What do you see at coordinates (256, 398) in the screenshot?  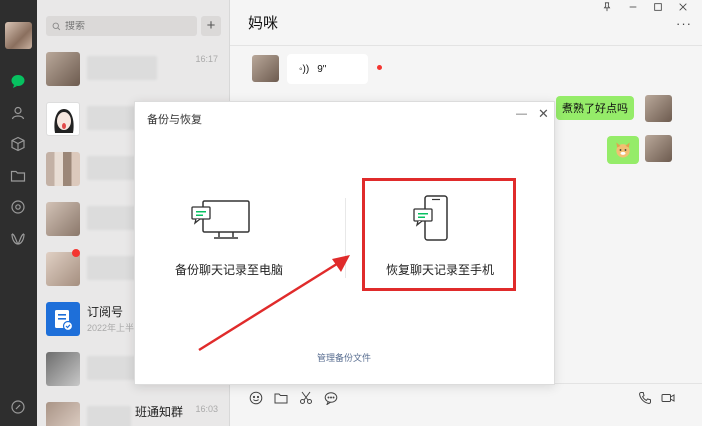 I see `emoji-icon` at bounding box center [256, 398].